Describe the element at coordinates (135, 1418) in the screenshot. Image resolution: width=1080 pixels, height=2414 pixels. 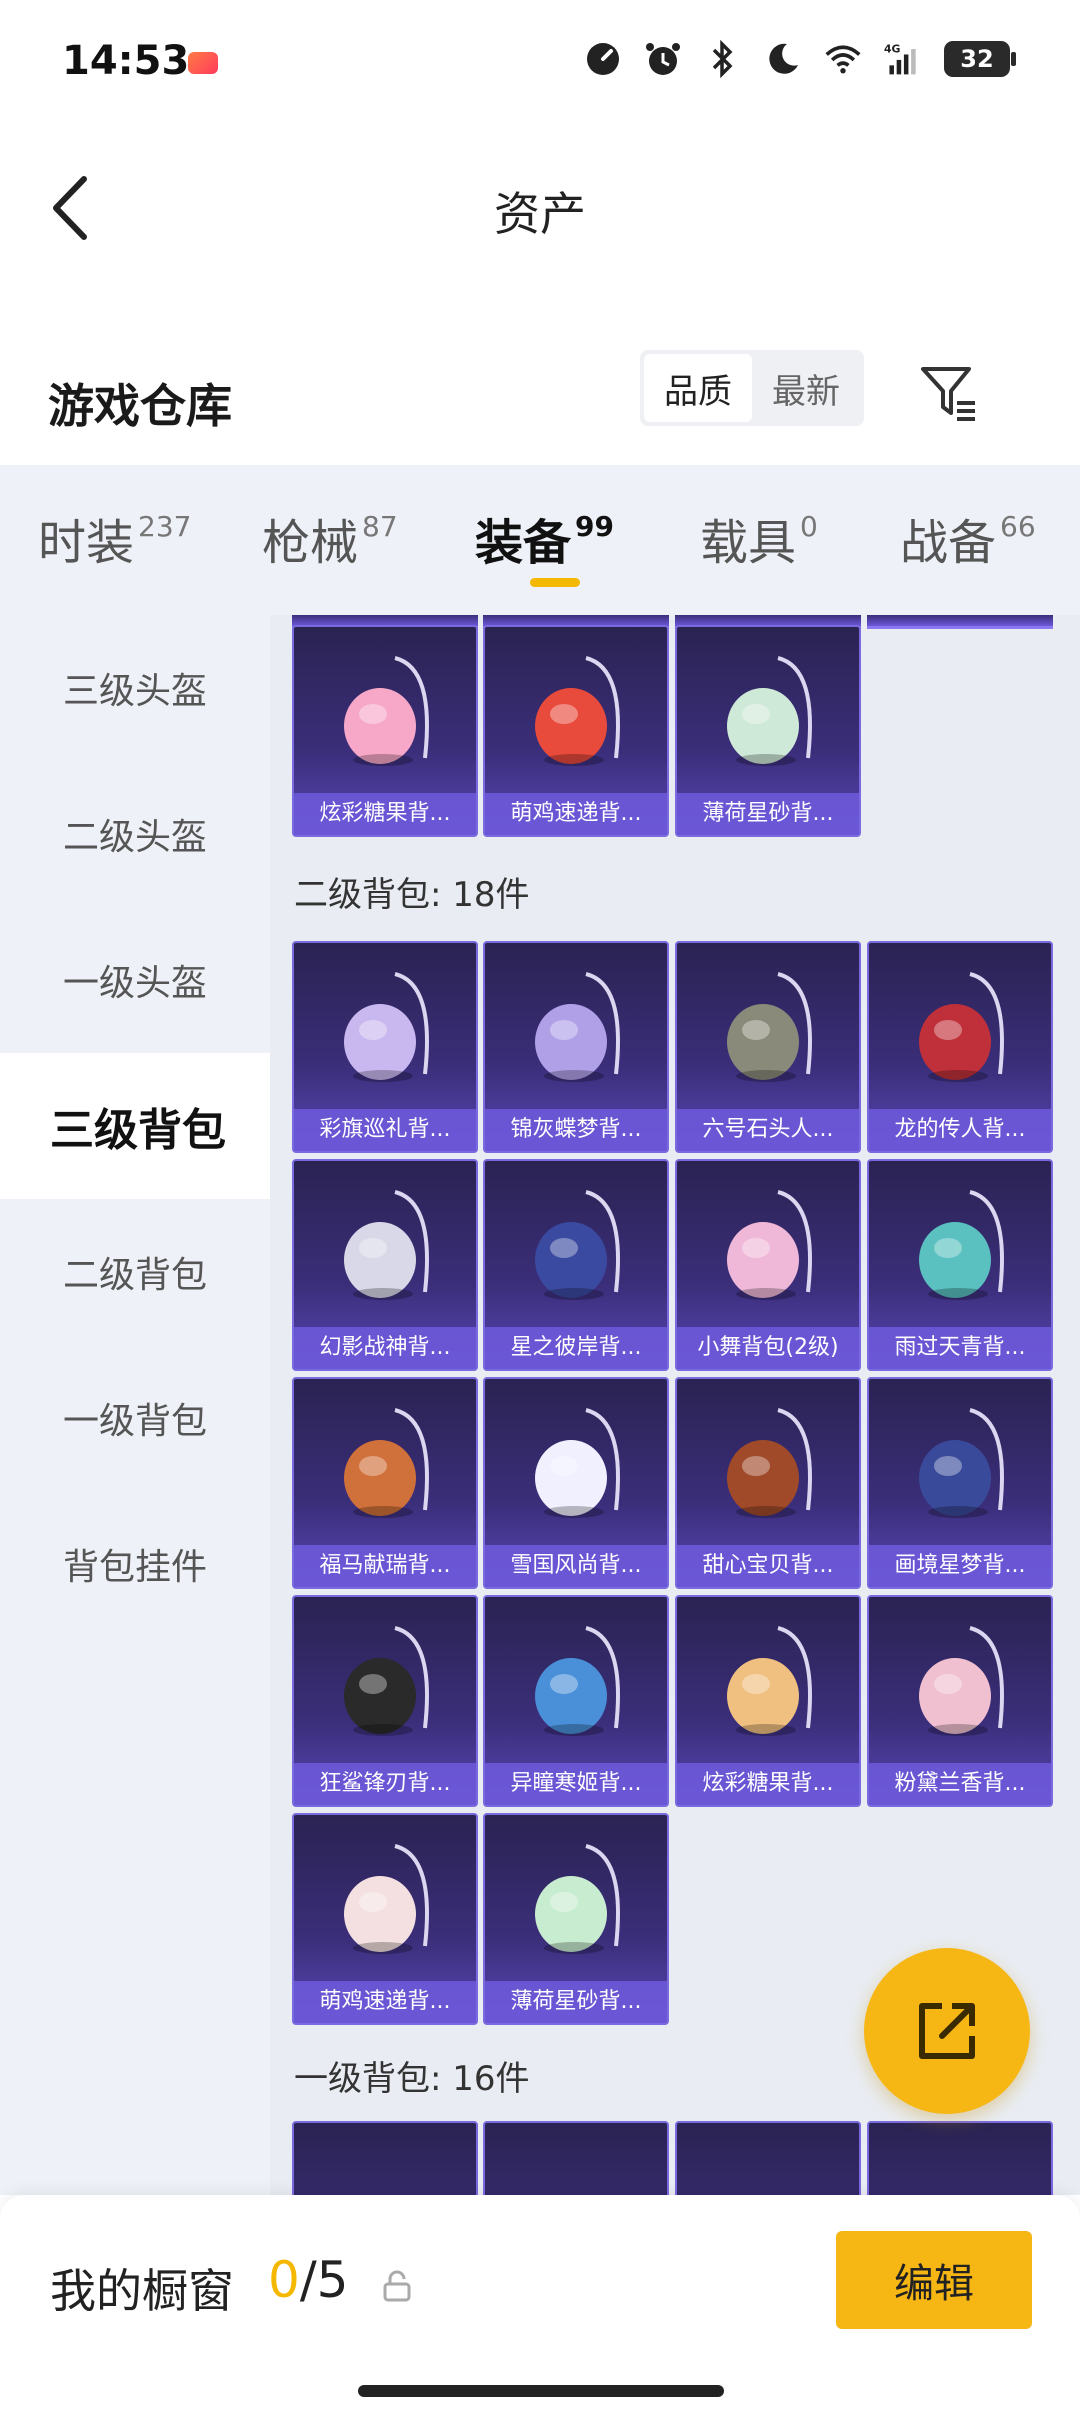
I see `sidebar-item-backpack-lv1: 一级背包` at that location.